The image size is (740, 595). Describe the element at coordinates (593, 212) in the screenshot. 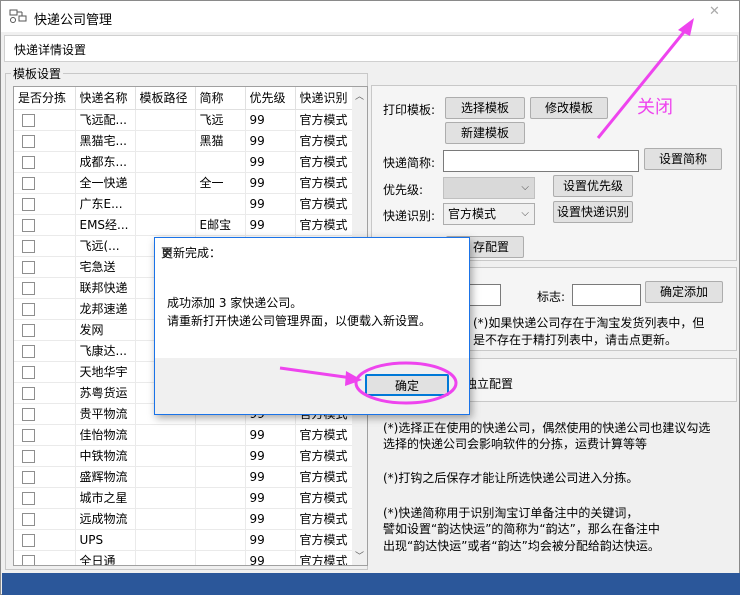

I see `set-ident-button: 设置快递识别` at that location.